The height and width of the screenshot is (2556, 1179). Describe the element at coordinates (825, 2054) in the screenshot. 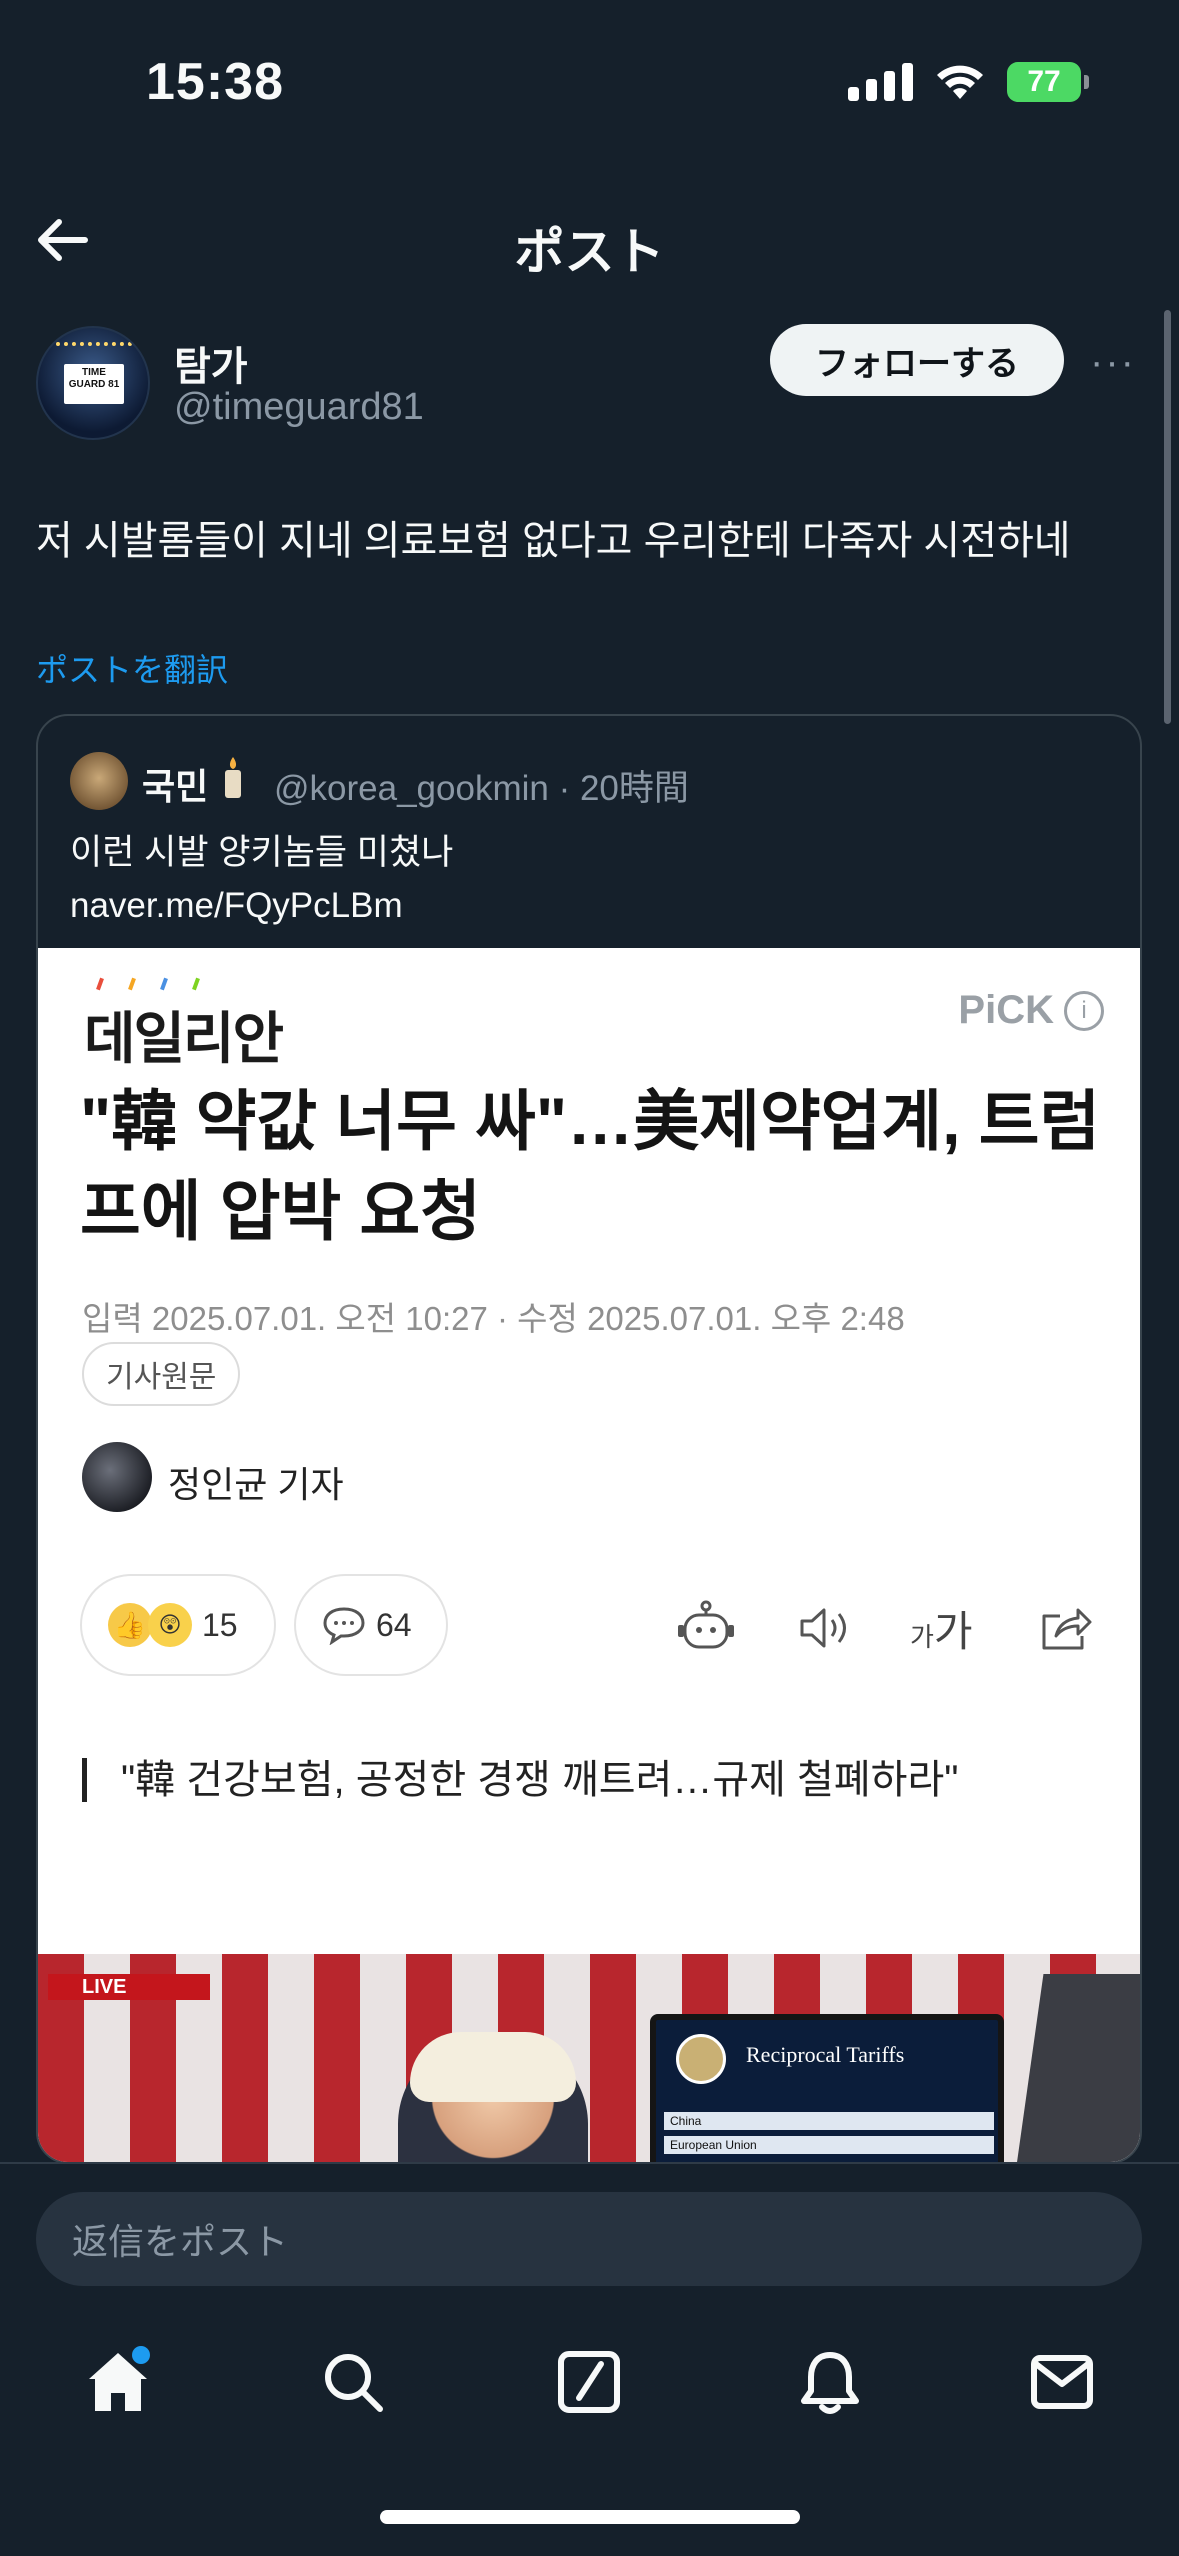

I see `tariff-board-title: Reciprocal Tariffs` at that location.